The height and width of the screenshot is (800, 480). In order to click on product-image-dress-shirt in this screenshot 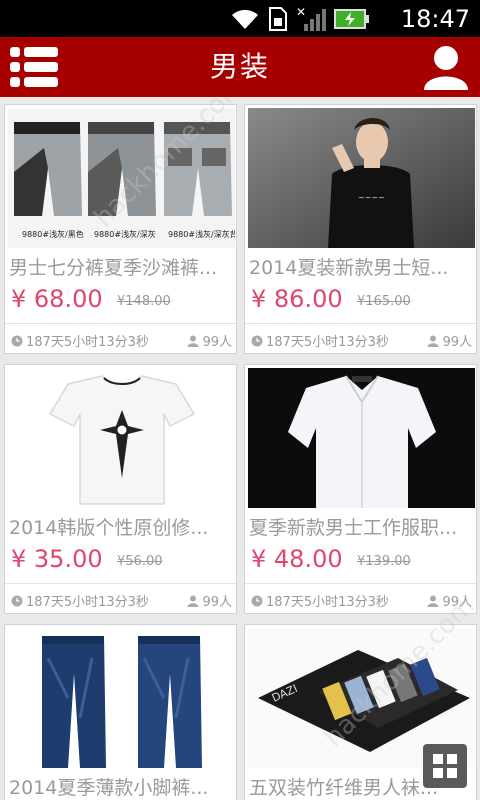, I will do `click(361, 438)`.